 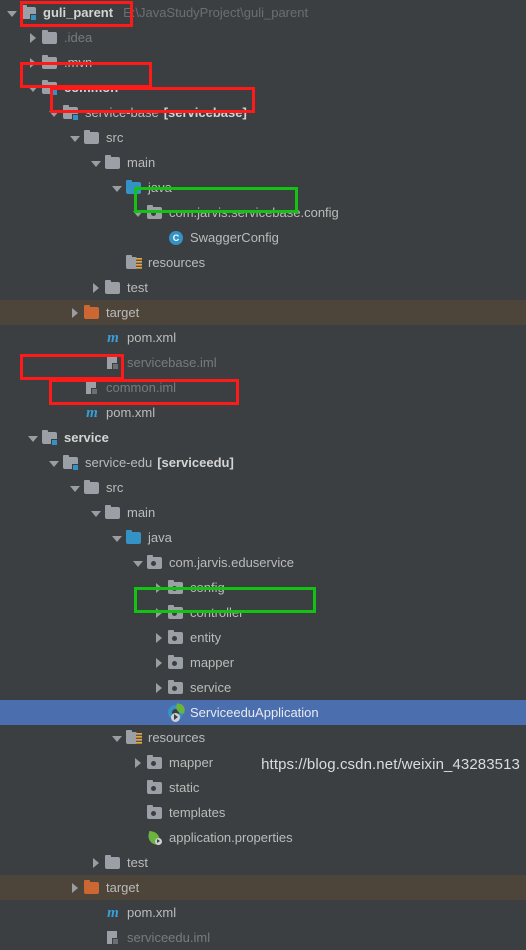 What do you see at coordinates (113, 862) in the screenshot?
I see `folder-icon` at bounding box center [113, 862].